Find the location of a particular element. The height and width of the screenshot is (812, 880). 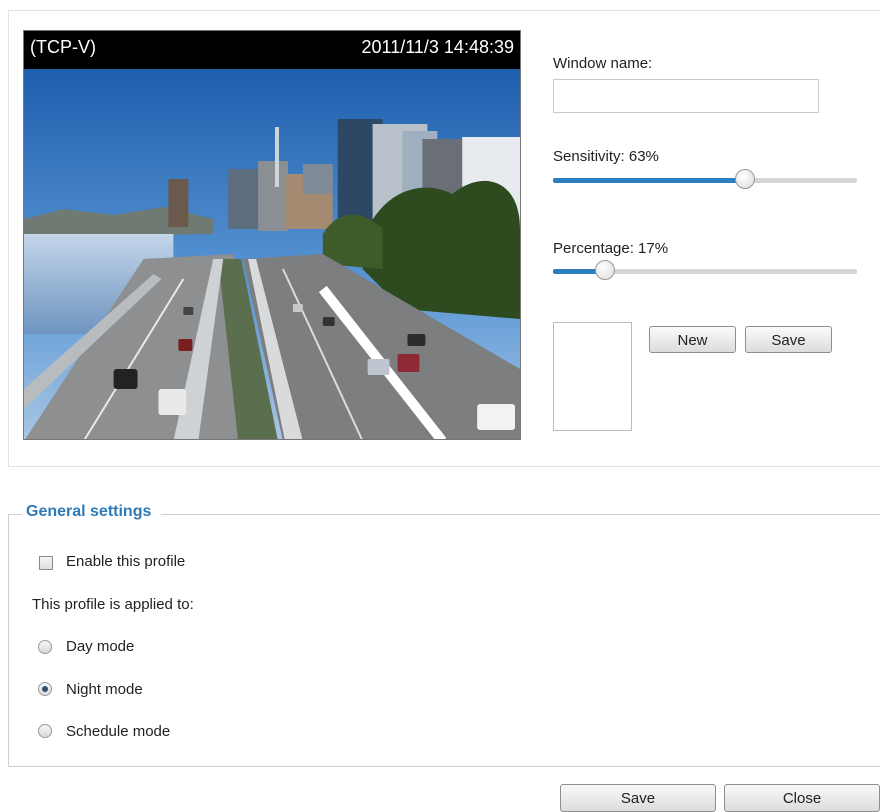

enable-profile-checkbox is located at coordinates (46, 563).